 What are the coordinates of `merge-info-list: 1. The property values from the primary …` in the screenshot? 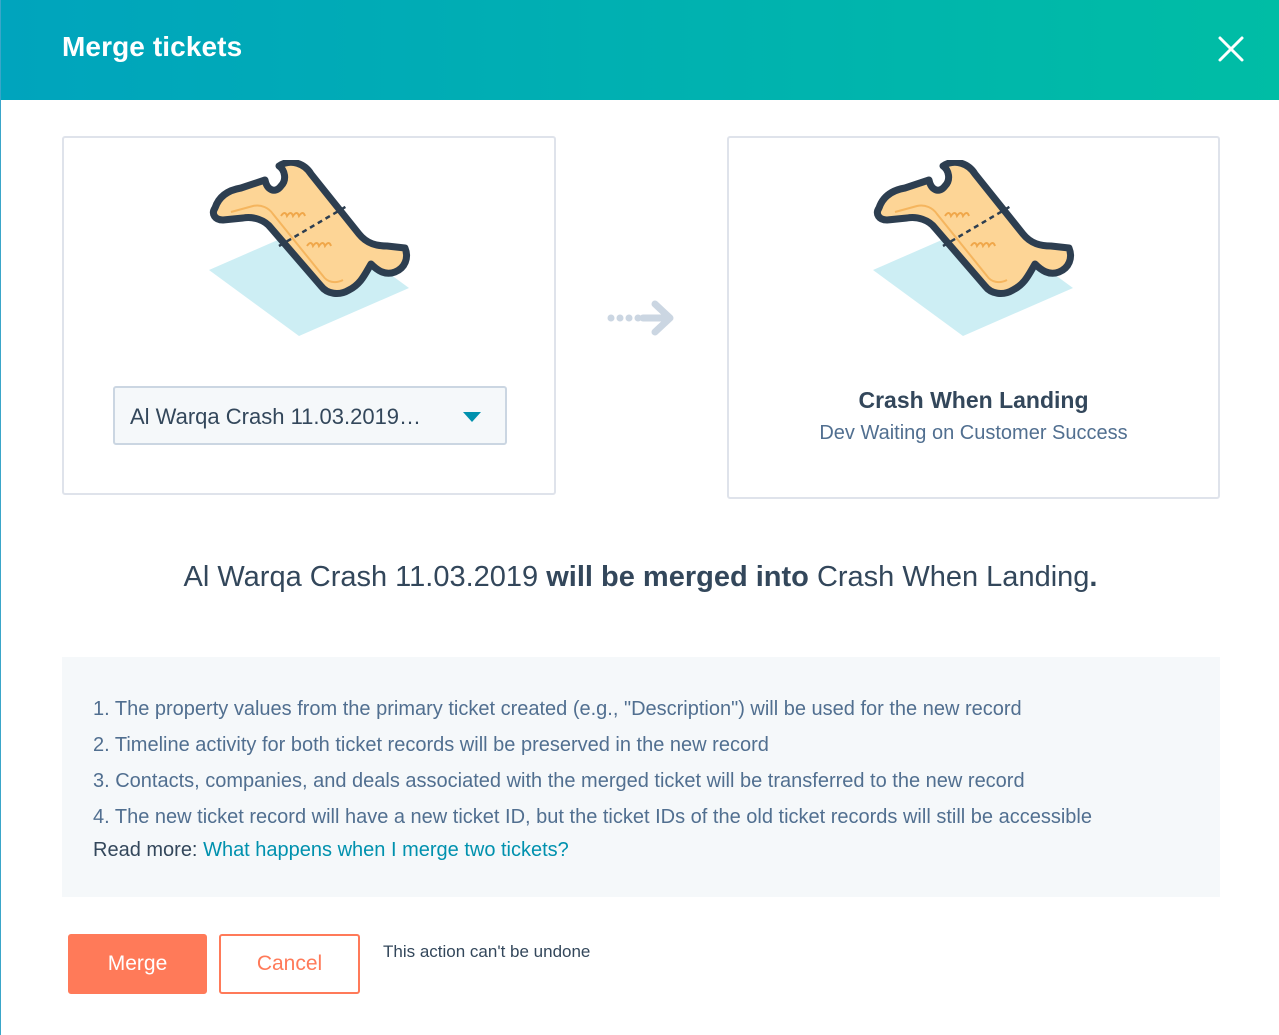 It's located at (592, 763).